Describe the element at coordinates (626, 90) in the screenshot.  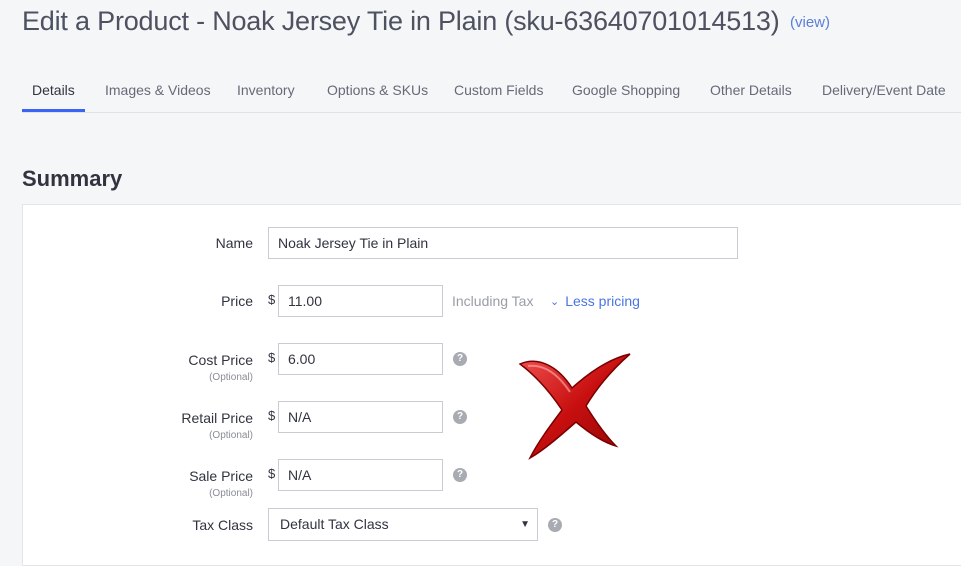
I see `tab-google-shopping: Google Shopping` at that location.